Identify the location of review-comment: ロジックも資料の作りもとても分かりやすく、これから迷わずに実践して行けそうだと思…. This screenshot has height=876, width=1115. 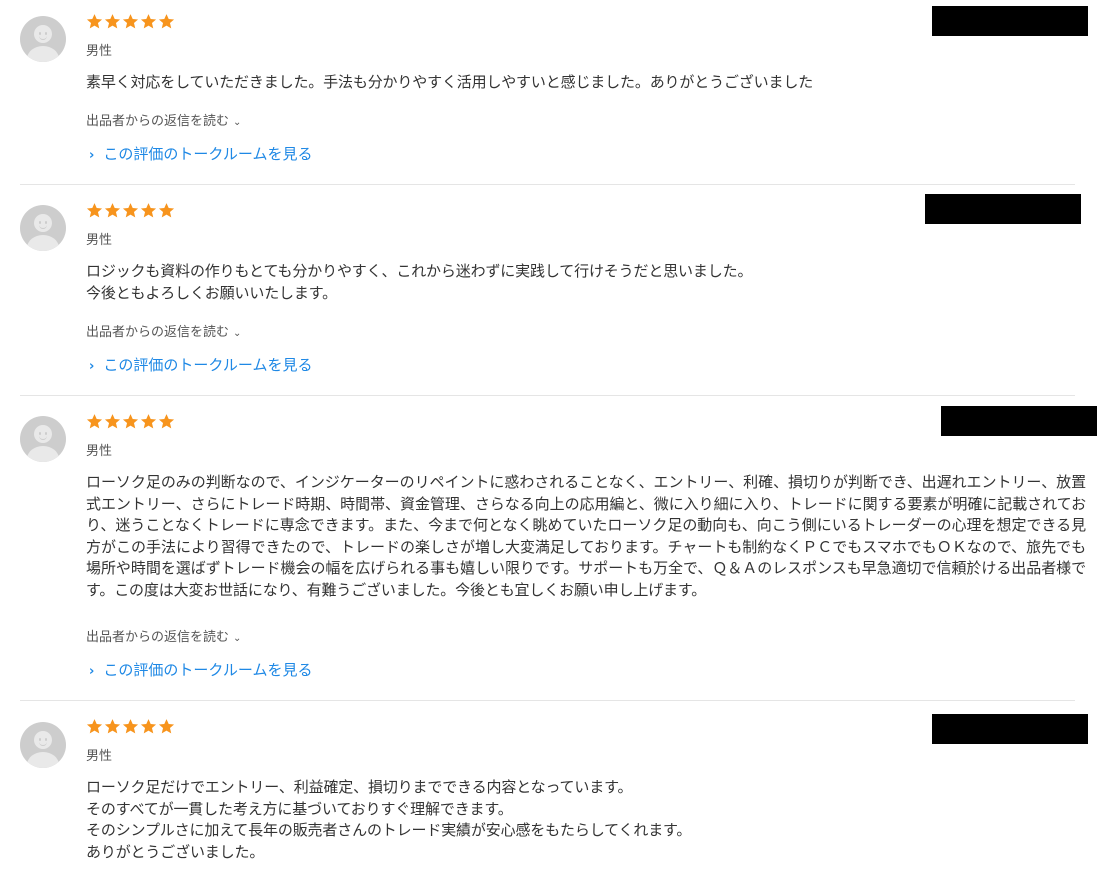
(419, 282).